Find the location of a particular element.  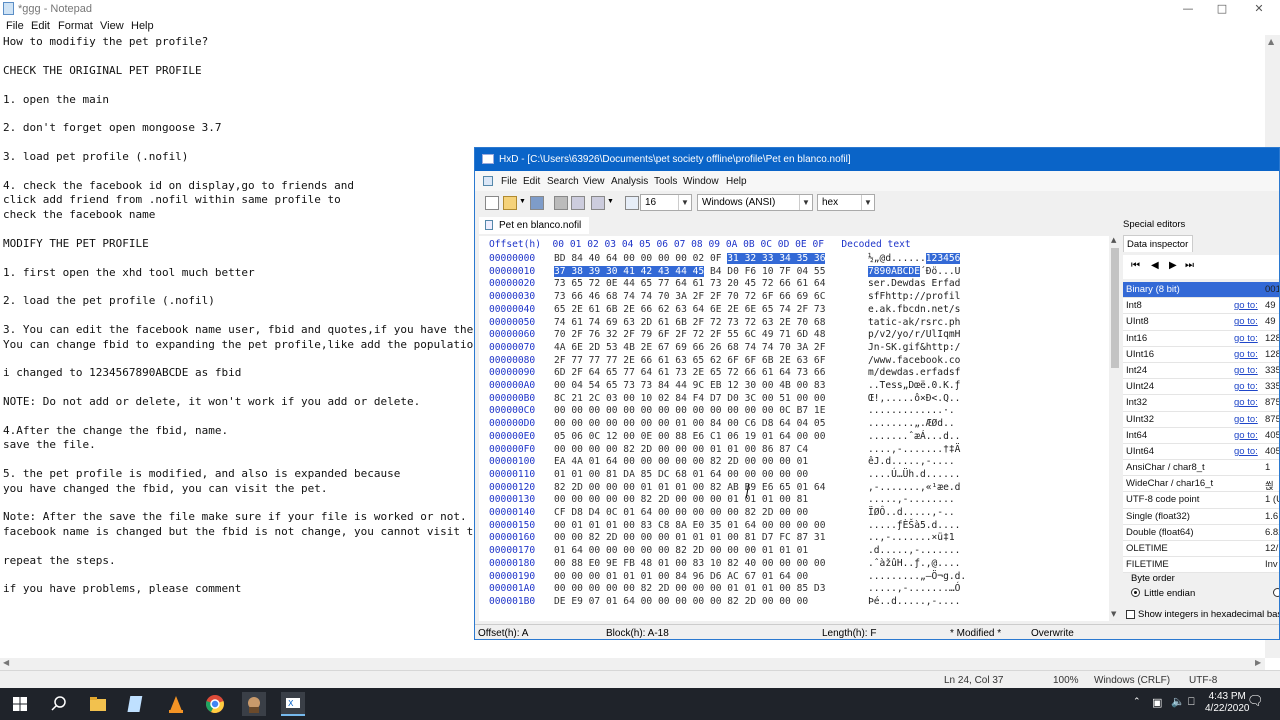

game-app-icon is located at coordinates (254, 704).